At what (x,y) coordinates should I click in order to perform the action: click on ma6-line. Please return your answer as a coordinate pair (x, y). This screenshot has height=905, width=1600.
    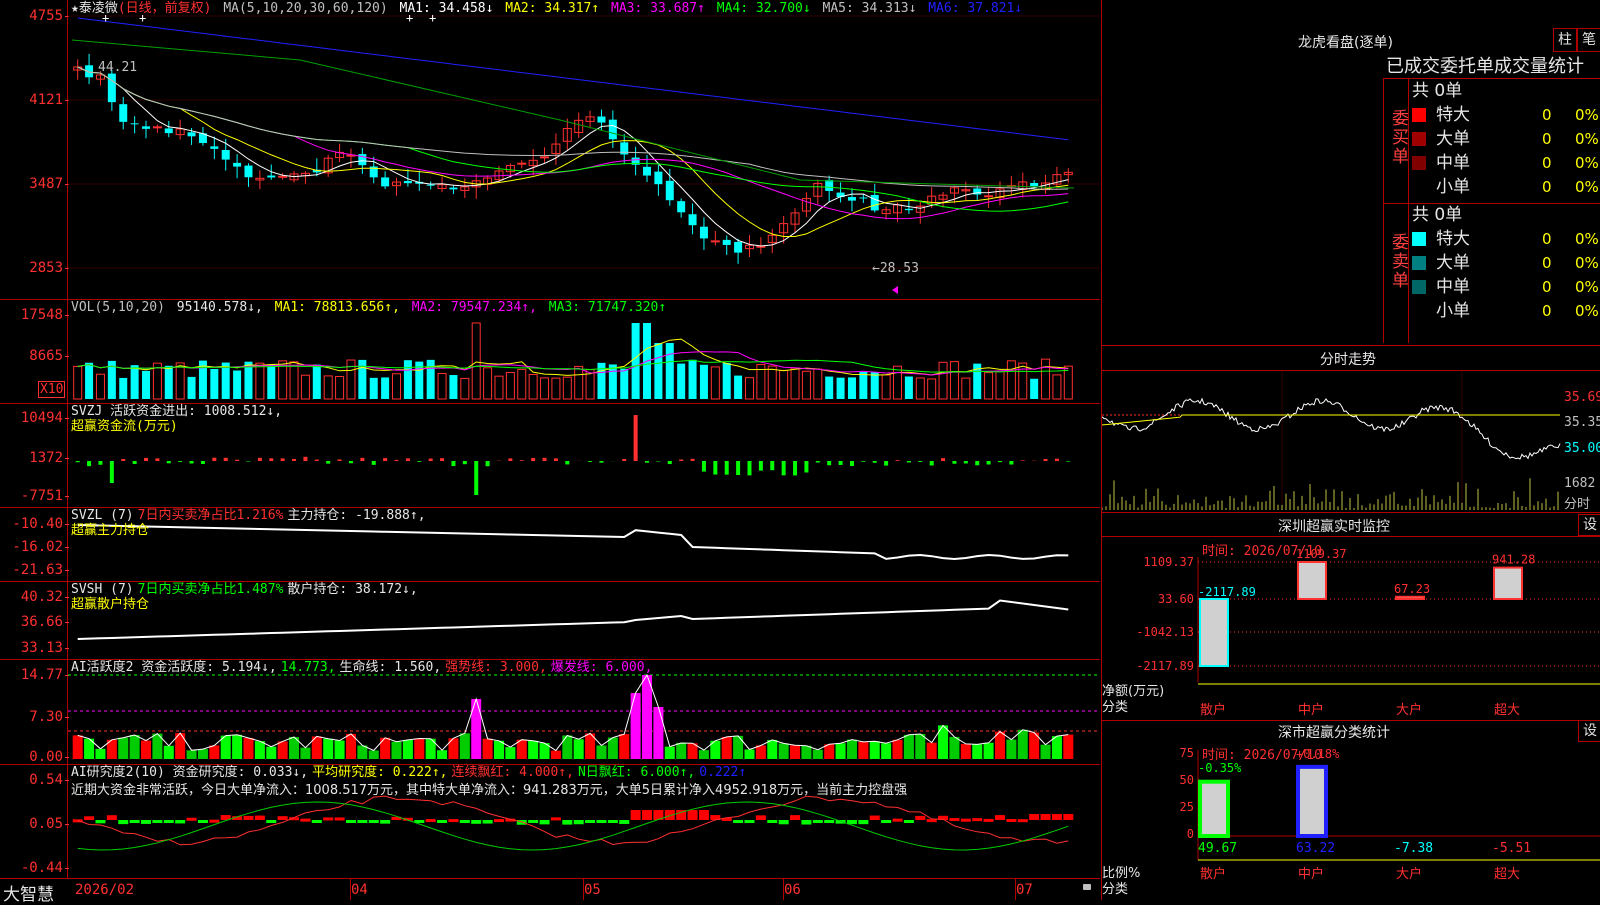
    Looking at the image, I should click on (573, 79).